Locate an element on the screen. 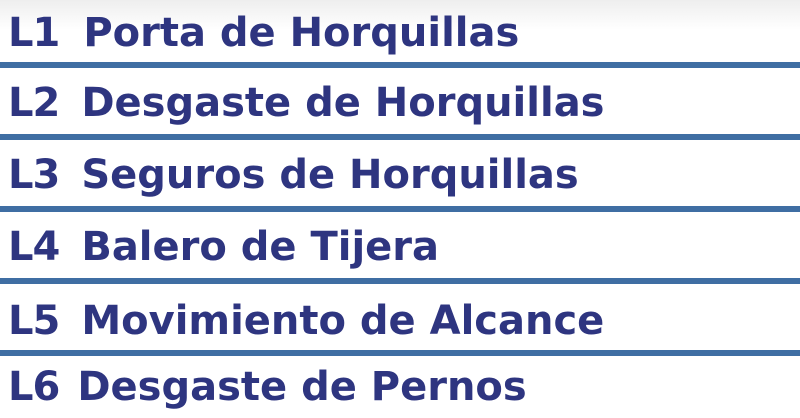 The width and height of the screenshot is (800, 418). item-label: Balero de Tijera is located at coordinates (260, 247).